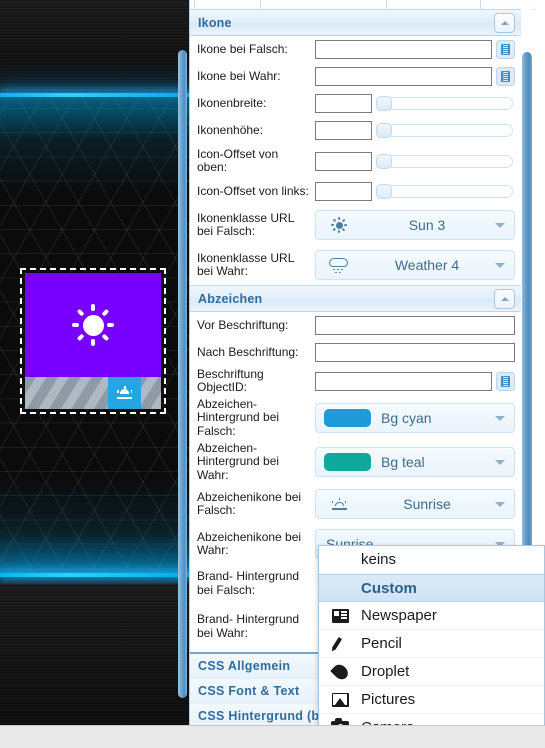 This screenshot has width=545, height=748. I want to click on row-ikonenbreite: Ikonenbreite:, so click(355, 103).